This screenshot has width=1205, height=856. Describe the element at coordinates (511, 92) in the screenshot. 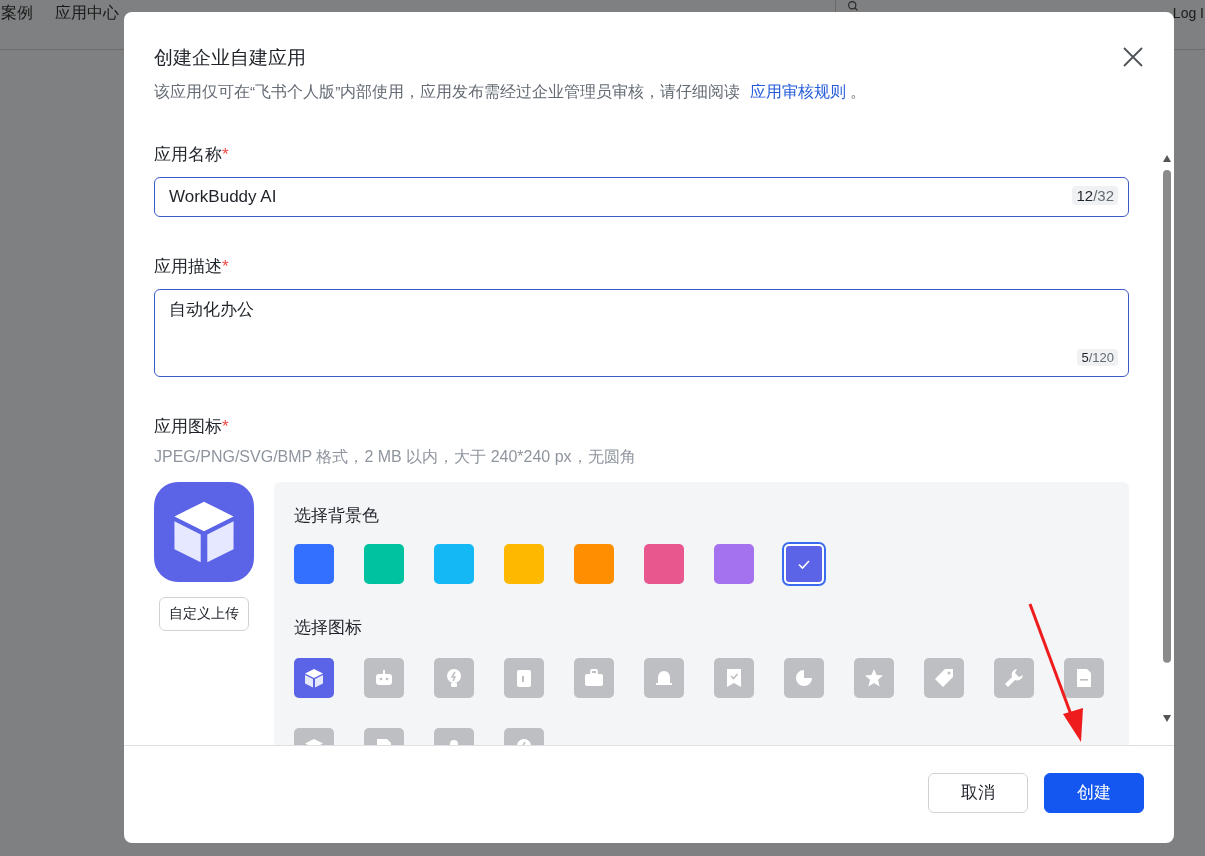

I see `dialog-subtitle: 该应用仅可在“飞书个人版”内部使用，应用发布需经过企业管理员审核，请仔细阅读 应用审核规则 。` at that location.